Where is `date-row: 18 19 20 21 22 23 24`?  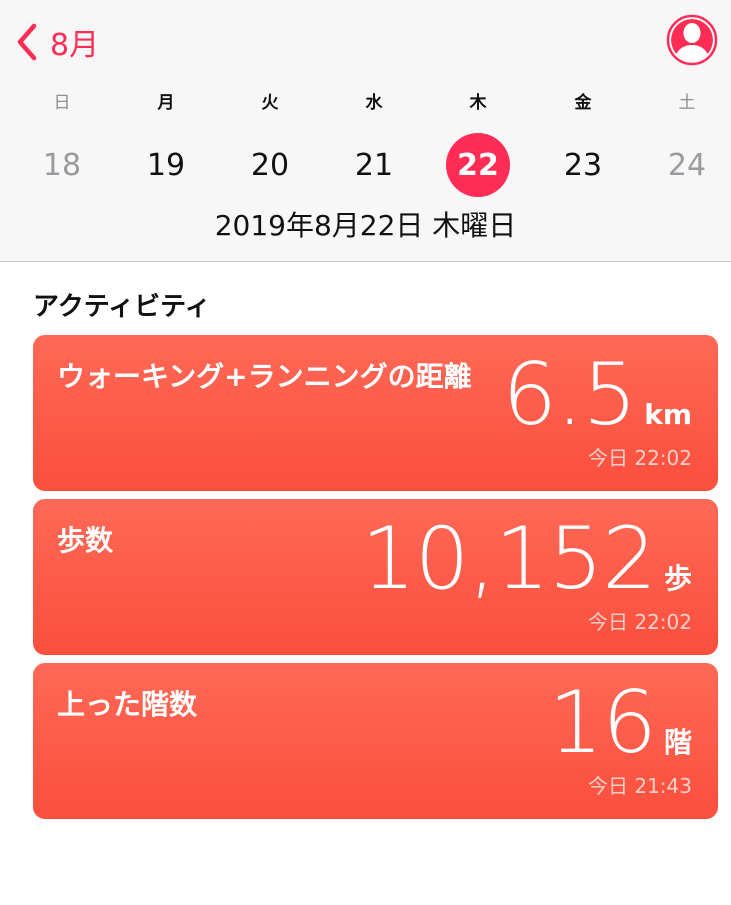 date-row: 18 19 20 21 22 23 24 is located at coordinates (365, 165).